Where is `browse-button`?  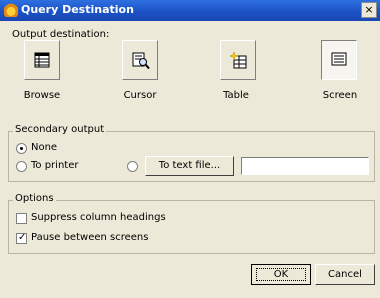 browse-button is located at coordinates (42, 60).